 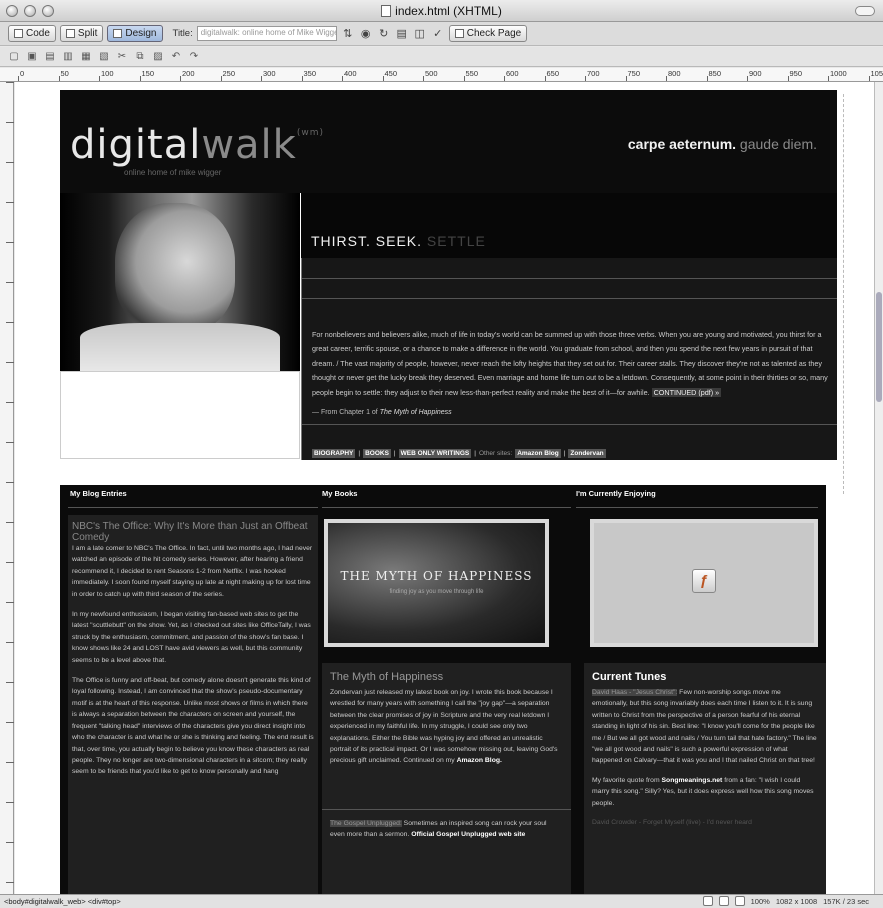 What do you see at coordinates (30, 11) in the screenshot?
I see `minimize-button` at bounding box center [30, 11].